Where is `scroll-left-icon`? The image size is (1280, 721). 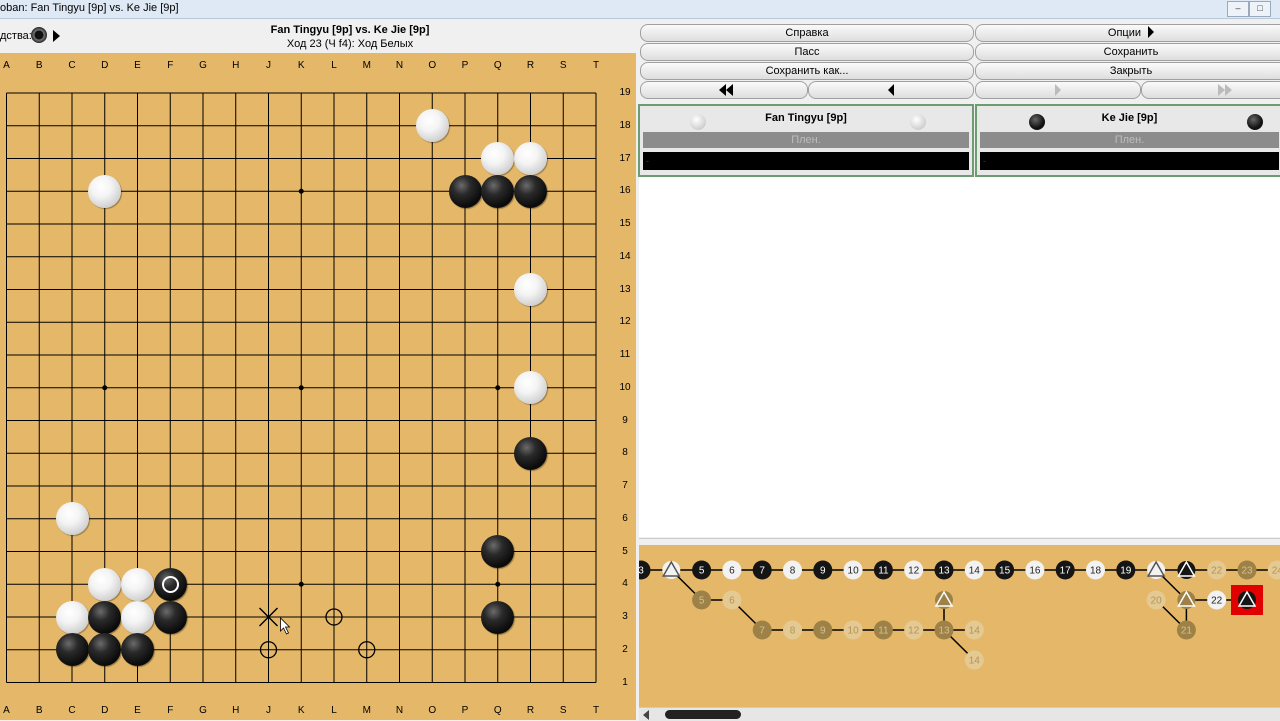 scroll-left-icon is located at coordinates (646, 715).